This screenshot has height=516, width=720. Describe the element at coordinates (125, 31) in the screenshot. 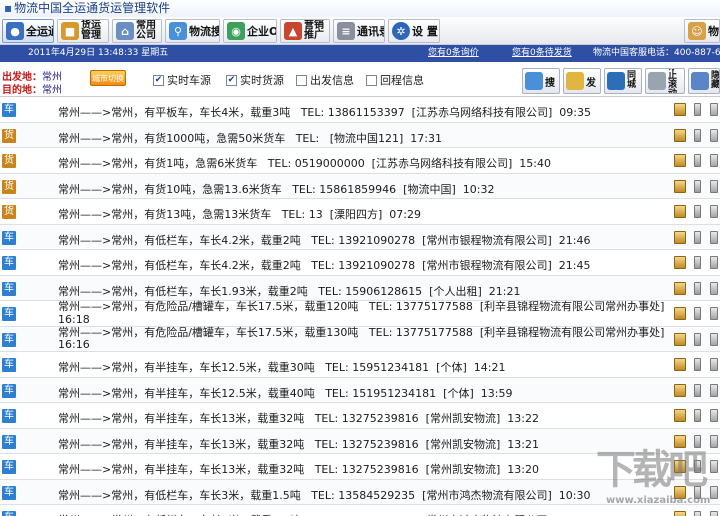

I see `house-icon: ⌂` at that location.